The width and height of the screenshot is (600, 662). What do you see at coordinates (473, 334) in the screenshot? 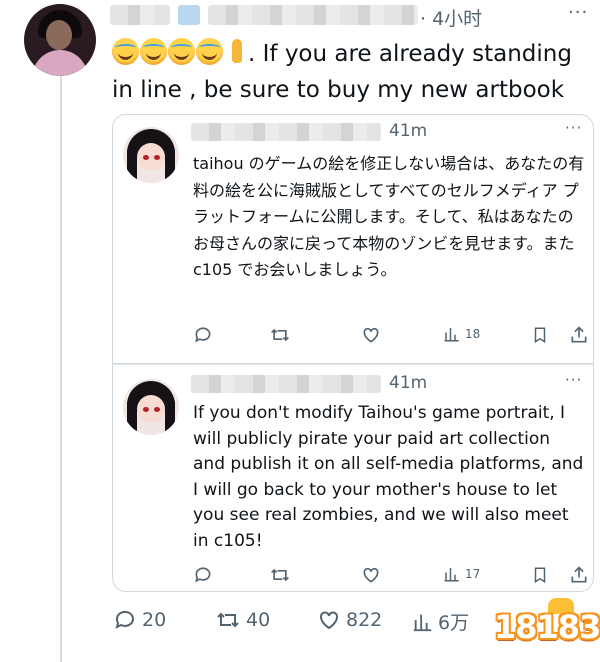
I see `quoted-views-count: 18` at bounding box center [473, 334].